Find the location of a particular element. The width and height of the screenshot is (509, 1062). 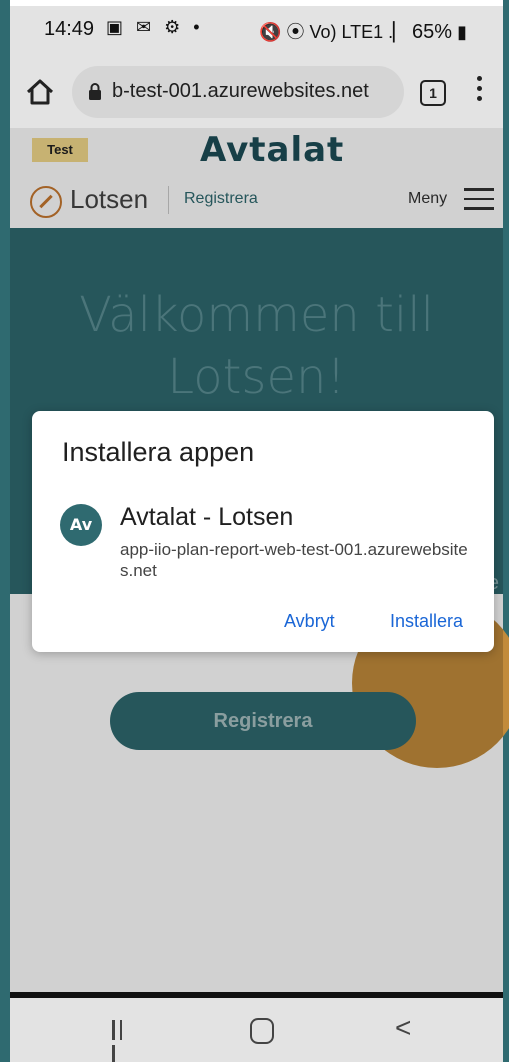

system-nav-bar: < is located at coordinates (256, 1030).